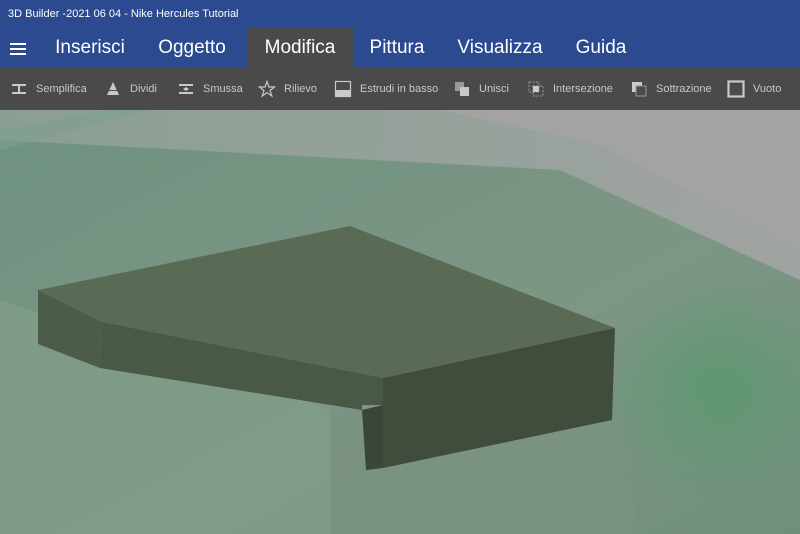  Describe the element at coordinates (301, 89) in the screenshot. I see `emboss-label: Rilievo` at that location.